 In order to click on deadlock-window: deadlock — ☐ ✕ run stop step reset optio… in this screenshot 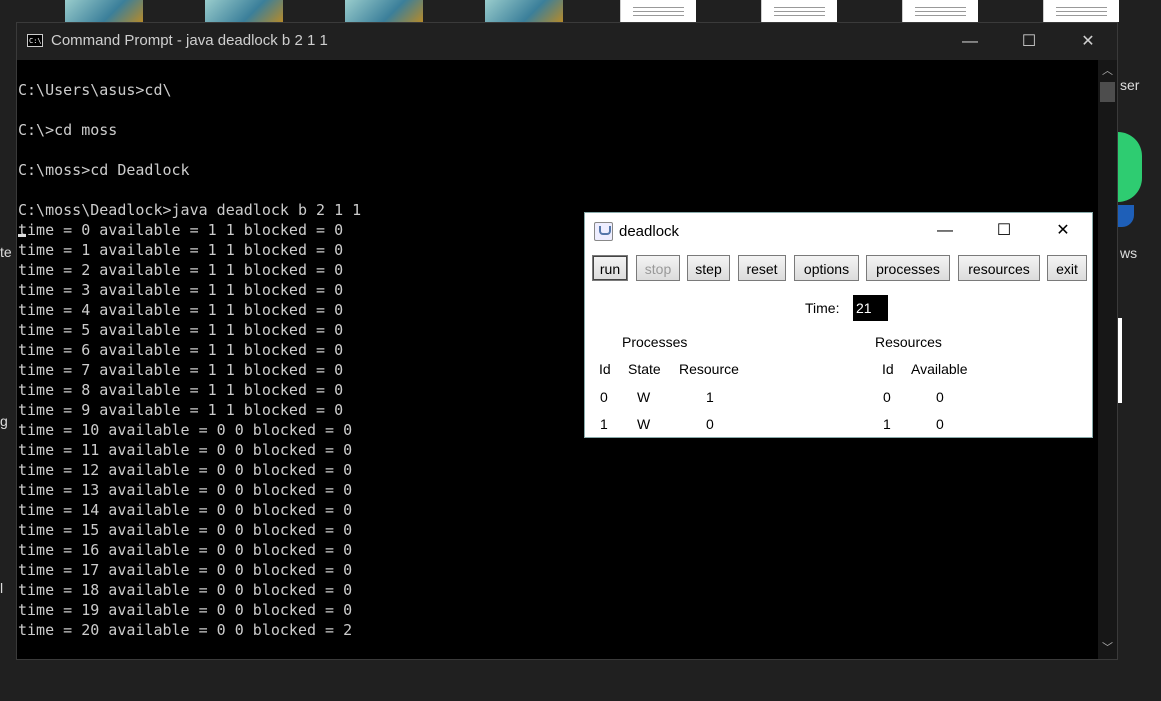, I will do `click(838, 325)`.